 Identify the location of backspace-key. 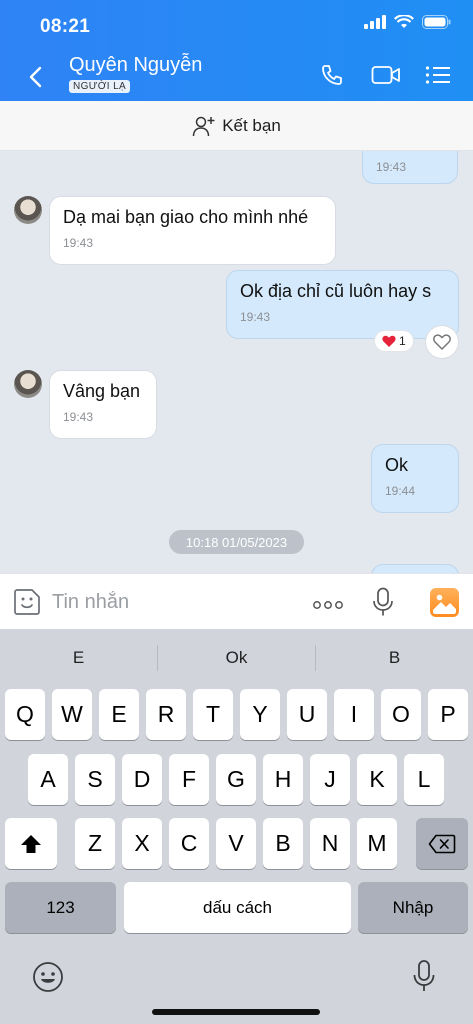
(442, 843).